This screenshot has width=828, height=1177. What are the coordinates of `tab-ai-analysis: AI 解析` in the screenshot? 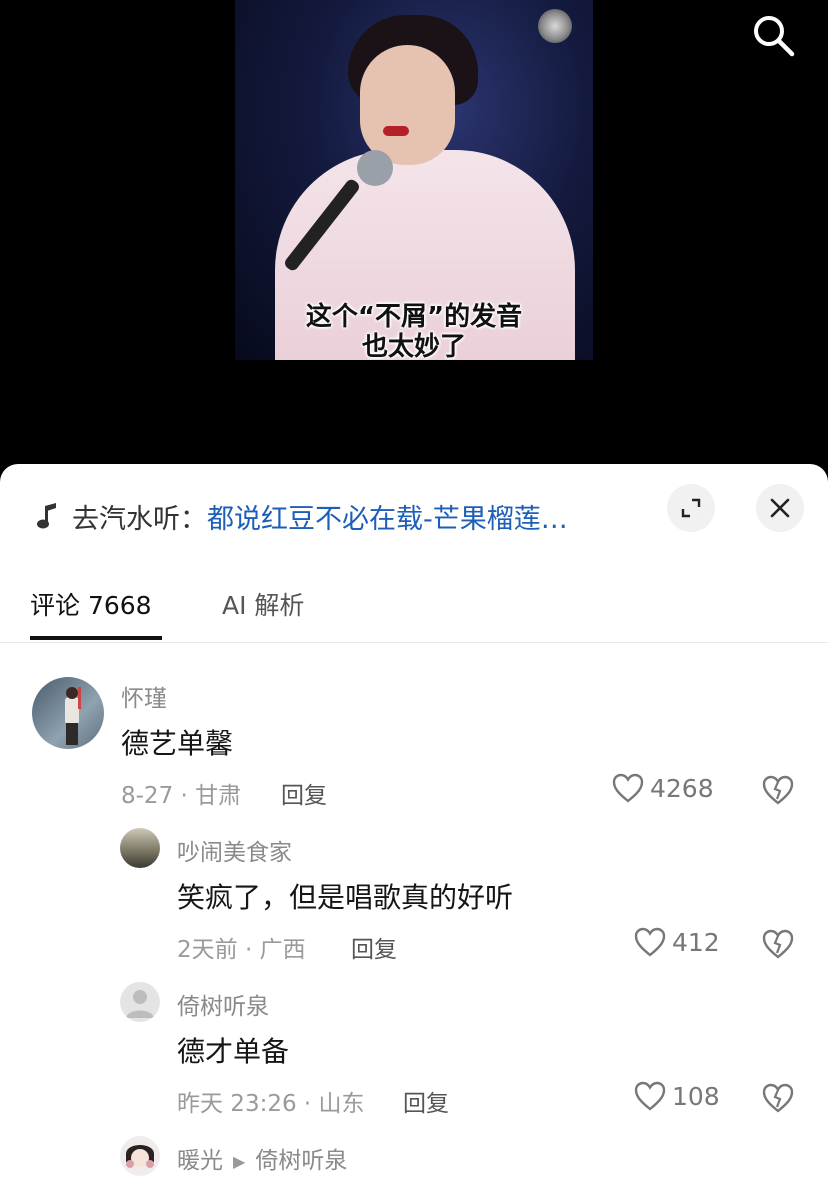 It's located at (263, 604).